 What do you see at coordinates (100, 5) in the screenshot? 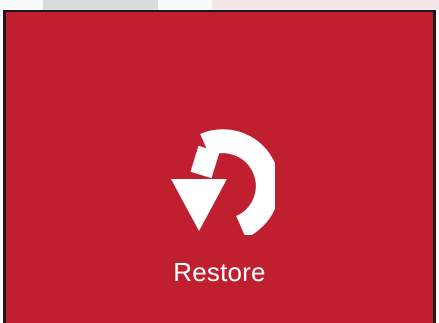
I see `adjacent-tile-edge` at bounding box center [100, 5].